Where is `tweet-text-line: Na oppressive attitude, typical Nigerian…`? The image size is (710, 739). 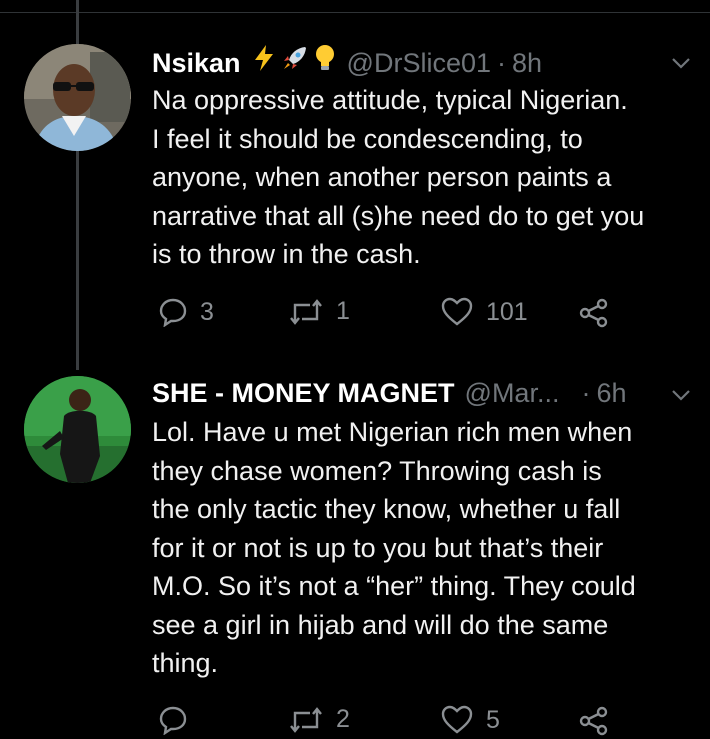 tweet-text-line: Na oppressive attitude, typical Nigerian… is located at coordinates (390, 100).